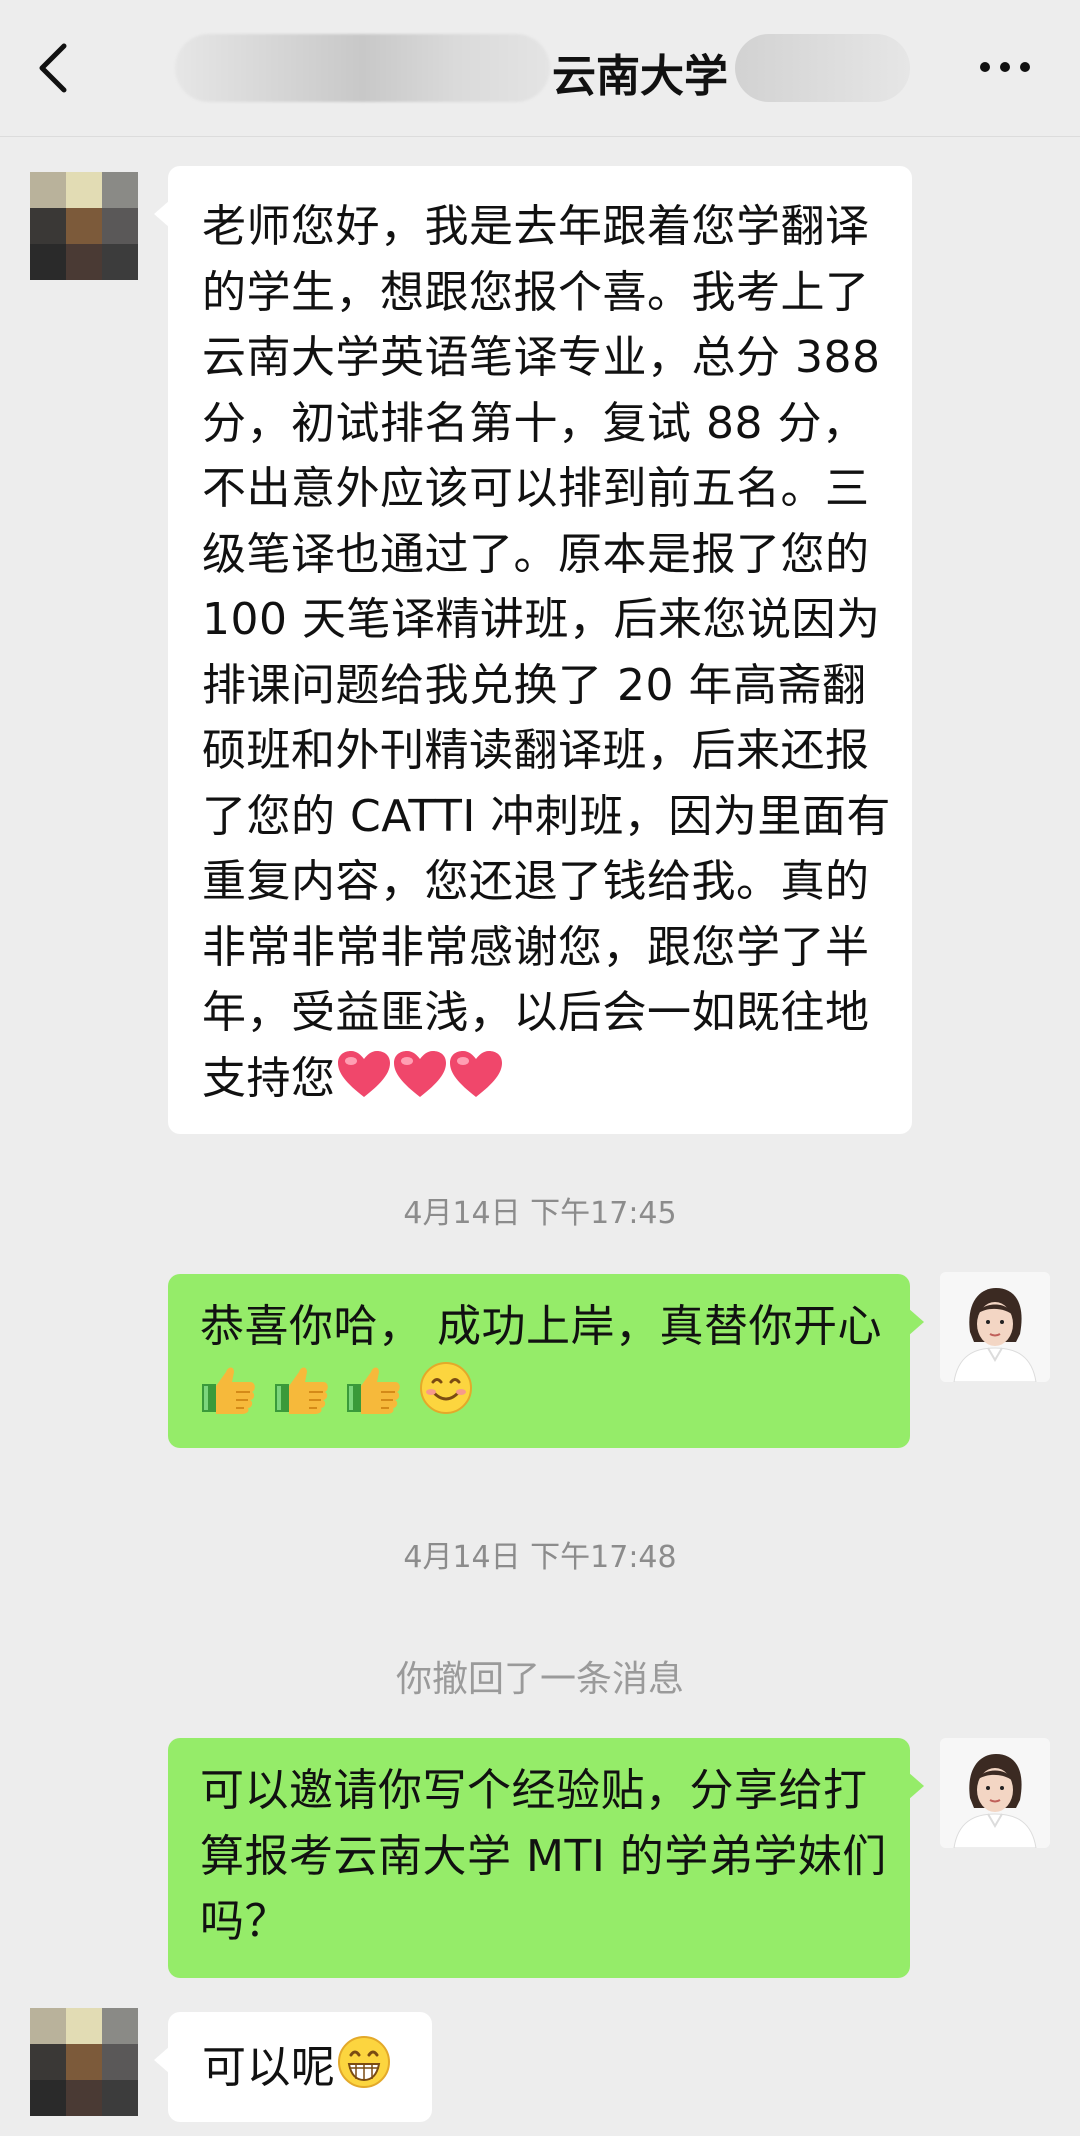 The height and width of the screenshot is (2136, 1080). I want to click on back-button, so click(55, 68).